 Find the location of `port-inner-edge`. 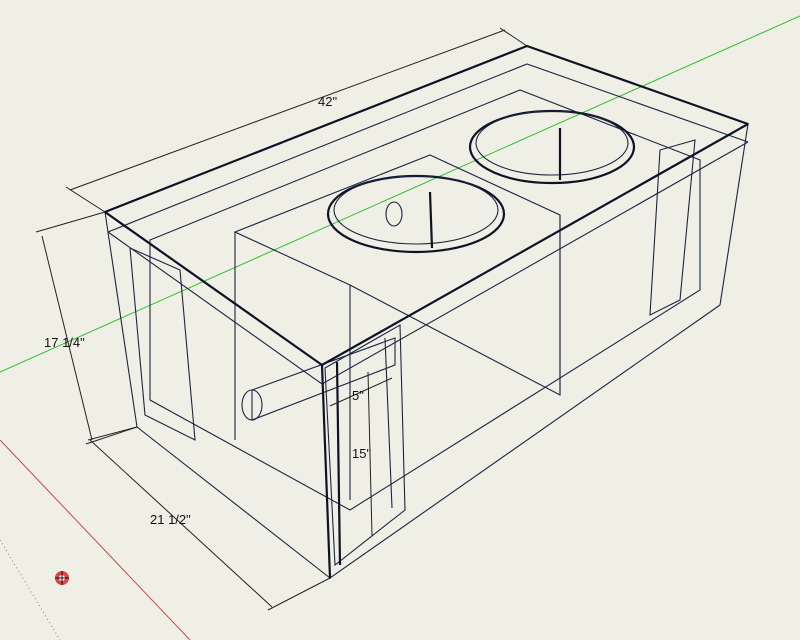

port-inner-edge is located at coordinates (388, 423).